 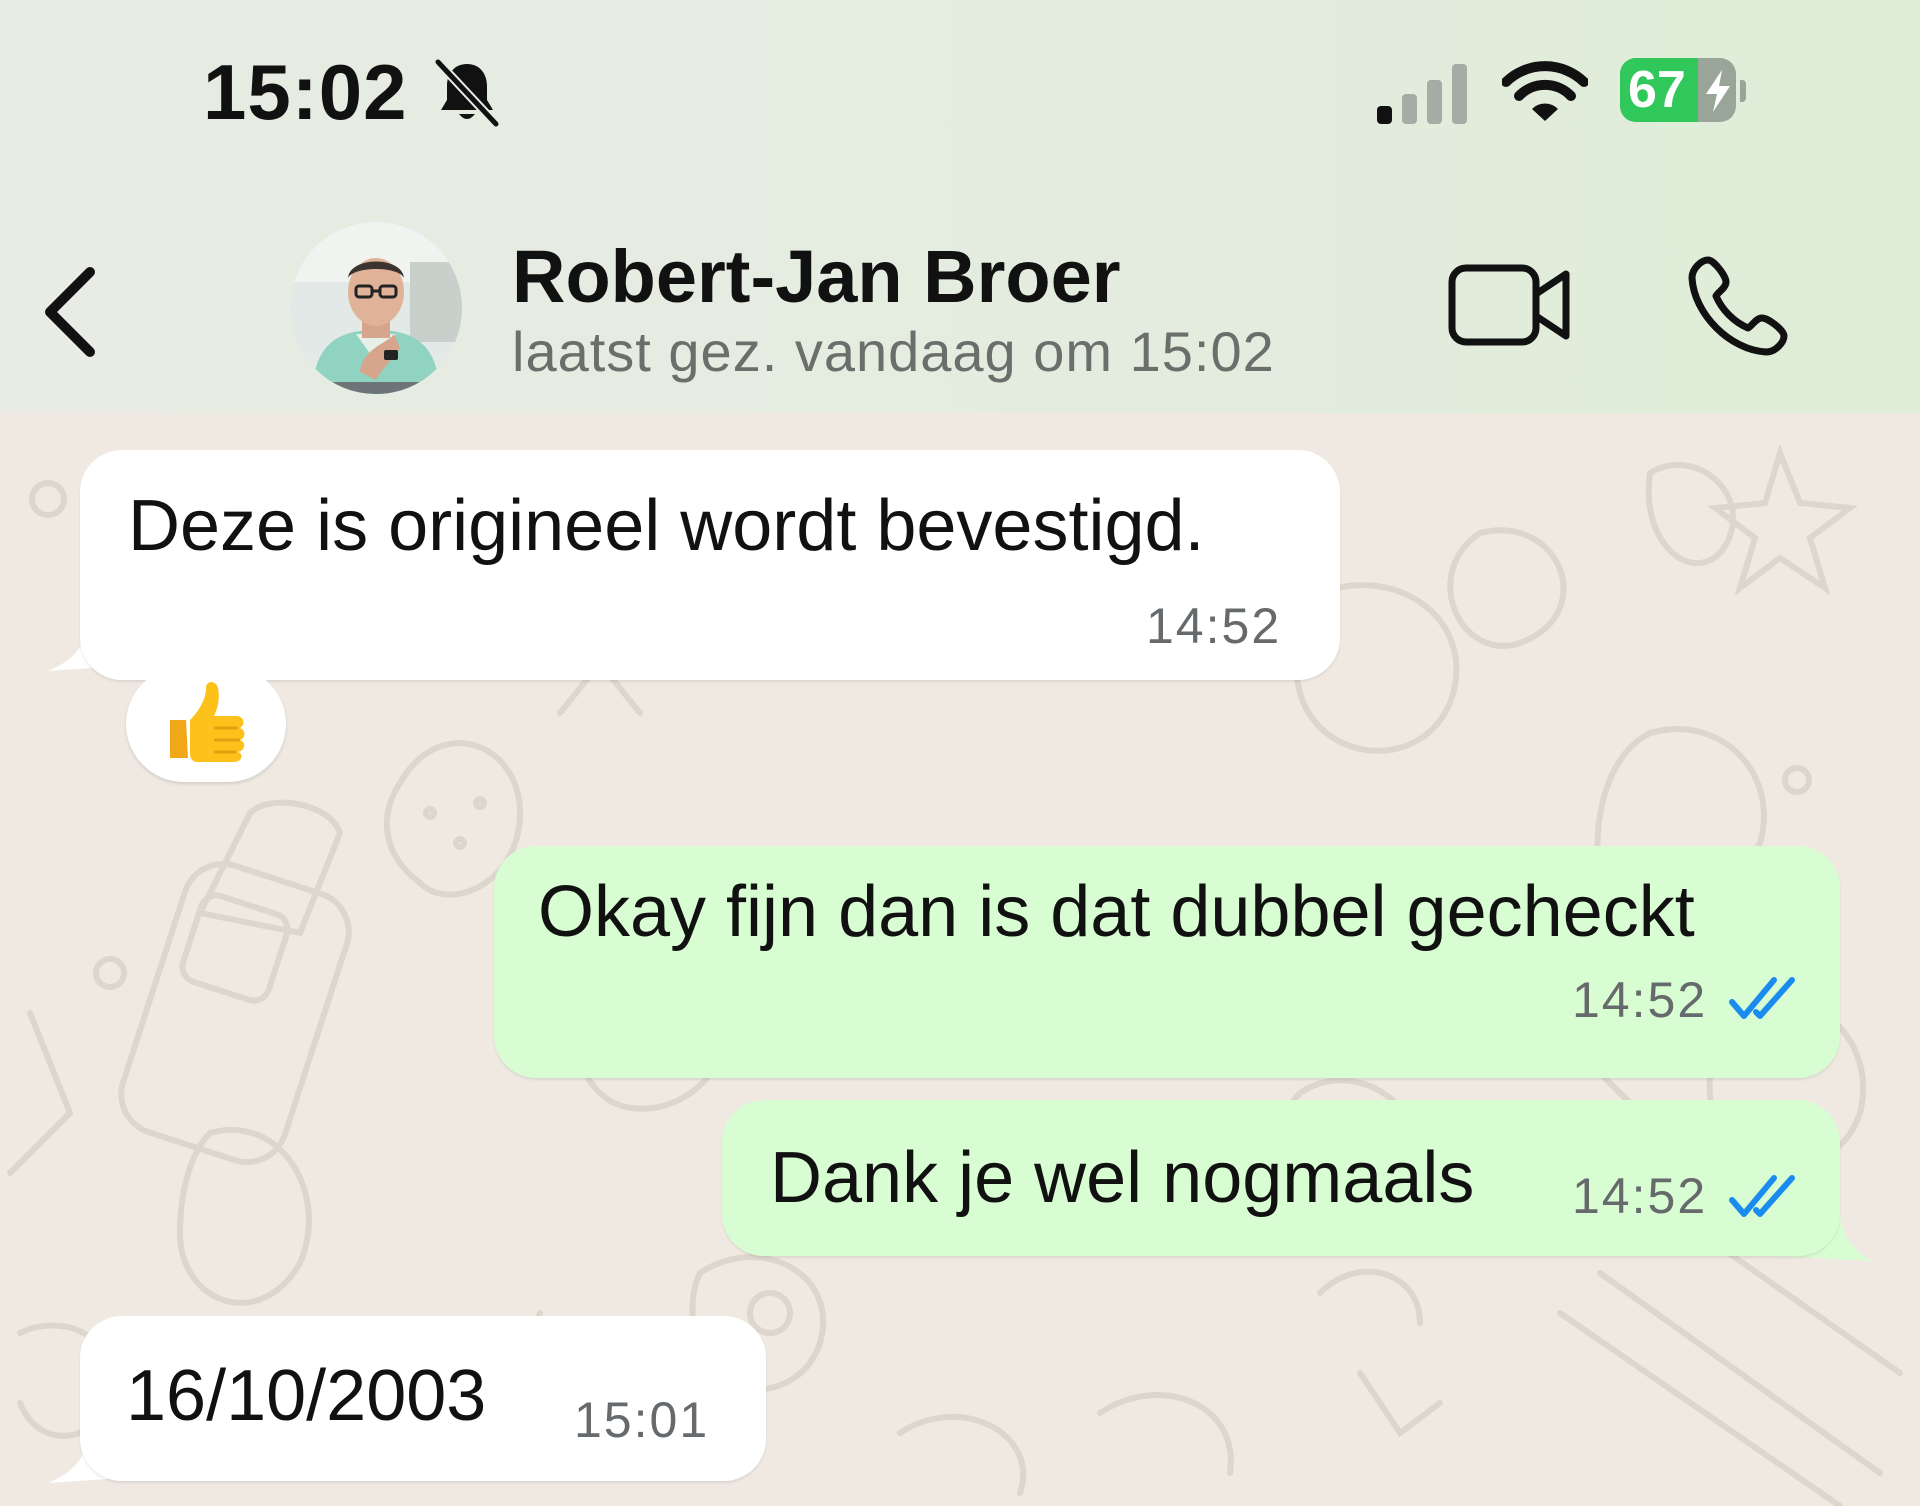 I want to click on signal-icon, so click(x=1422, y=94).